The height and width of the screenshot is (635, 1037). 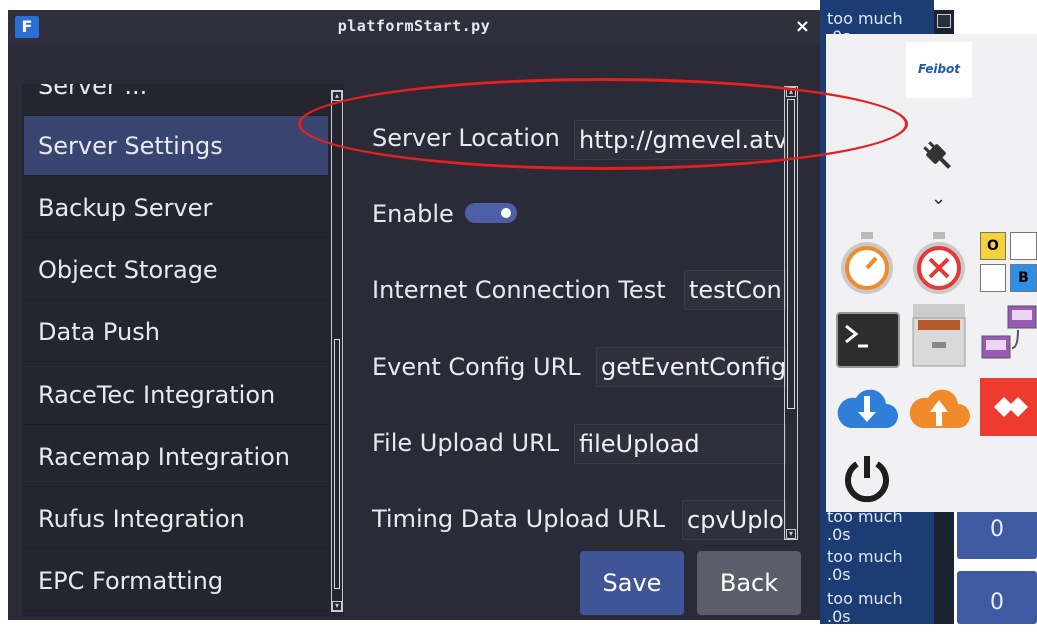 I want to click on sidebar-scrollbar: ▴ ▾, so click(x=337, y=351).